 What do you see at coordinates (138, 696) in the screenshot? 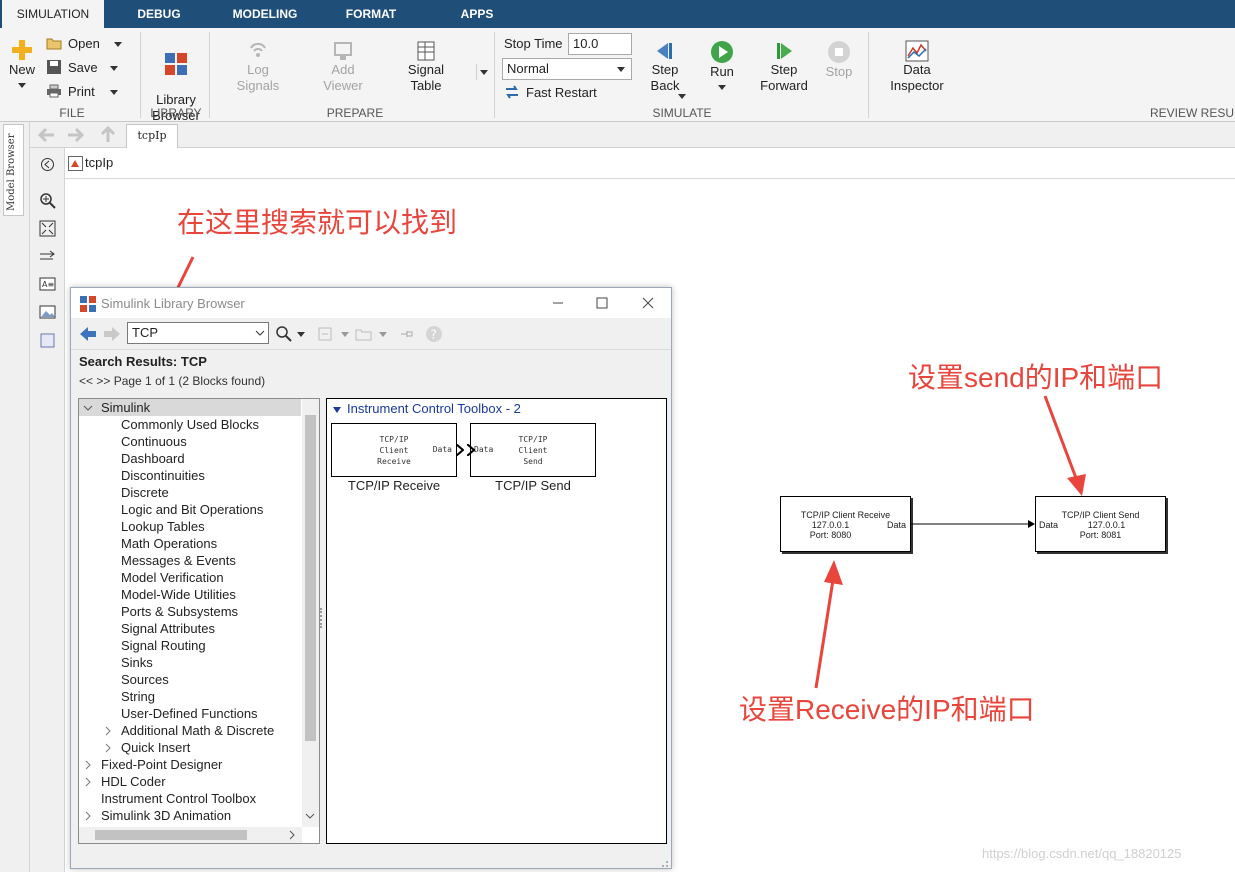
I see `tree-item: String` at bounding box center [138, 696].